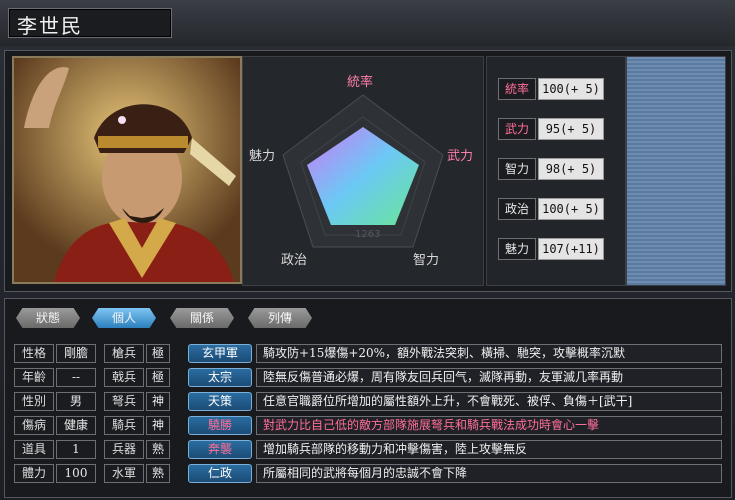 The image size is (735, 500). Describe the element at coordinates (517, 249) in the screenshot. I see `stat-name: 魅力` at that location.